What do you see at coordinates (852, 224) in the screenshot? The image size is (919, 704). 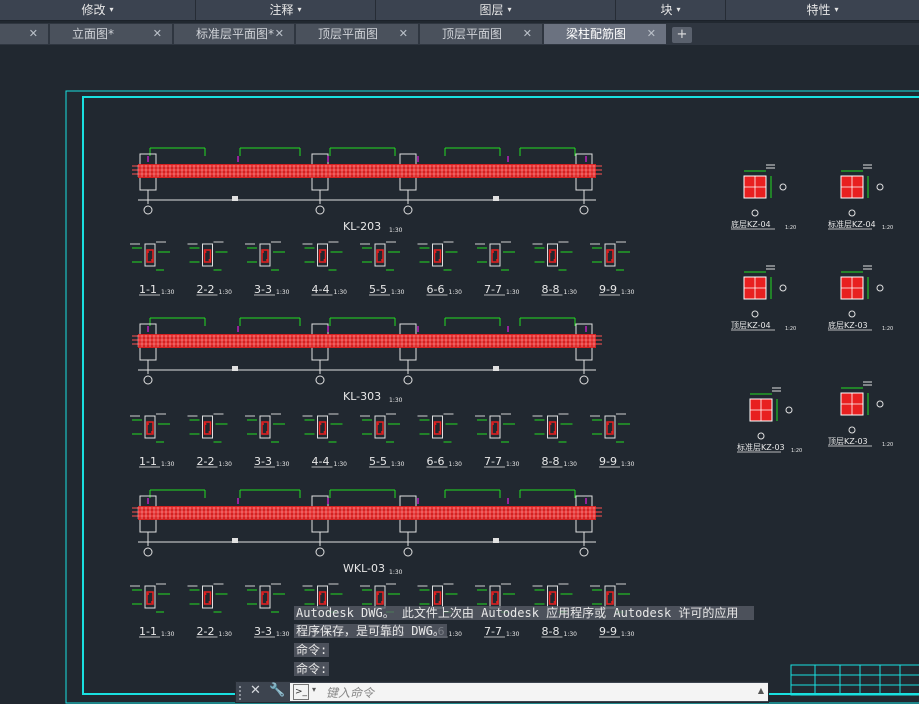 I see `column-label: 标准层KZ-04` at bounding box center [852, 224].